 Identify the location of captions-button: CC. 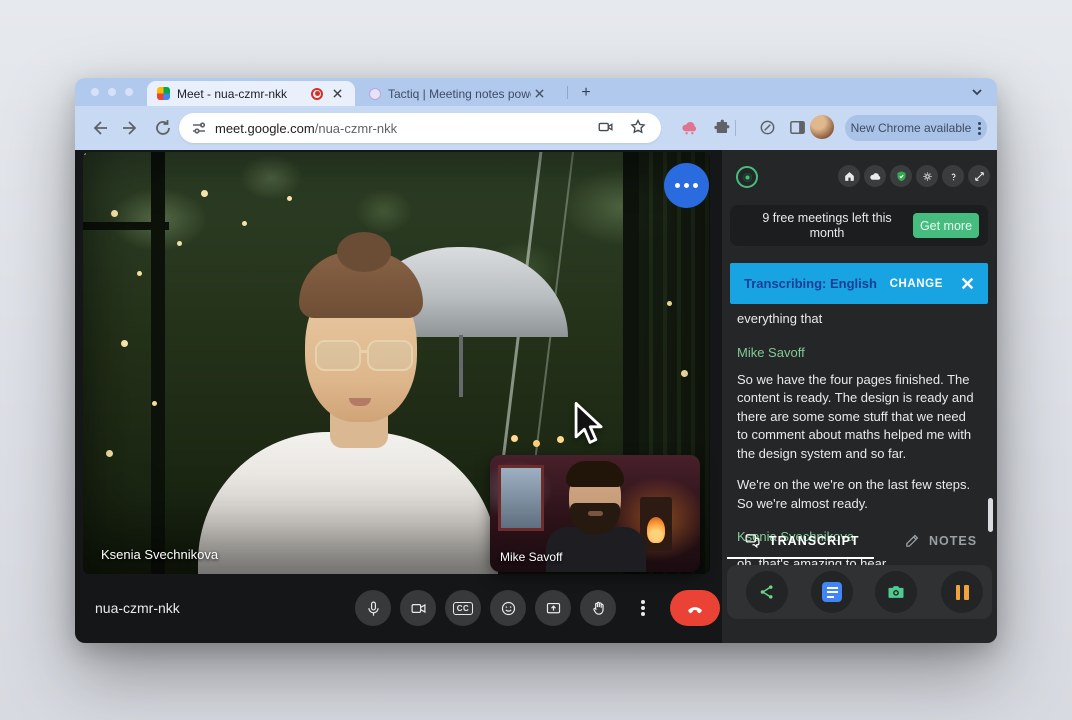
(463, 608).